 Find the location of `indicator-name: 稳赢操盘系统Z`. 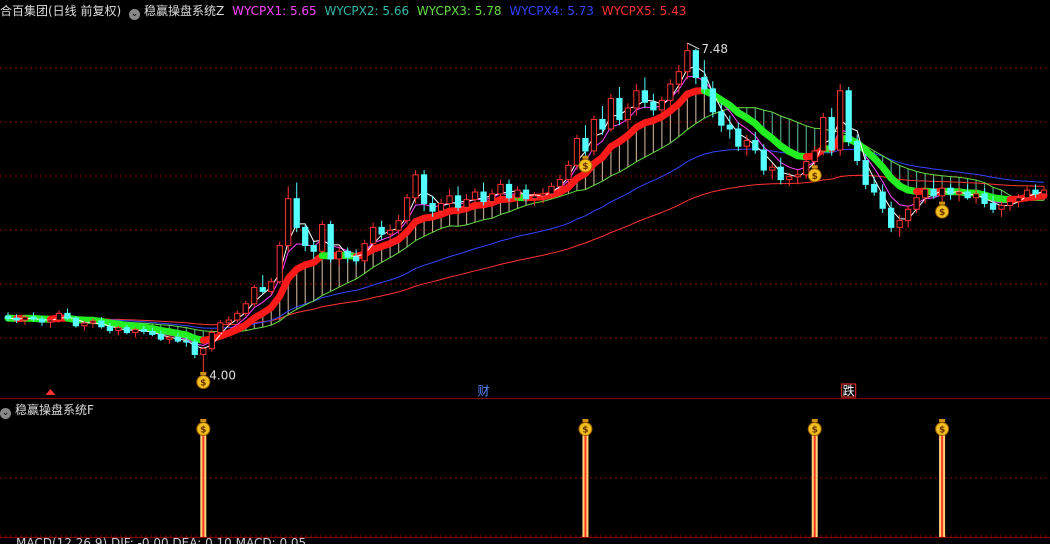

indicator-name: 稳赢操盘系统Z is located at coordinates (184, 11).